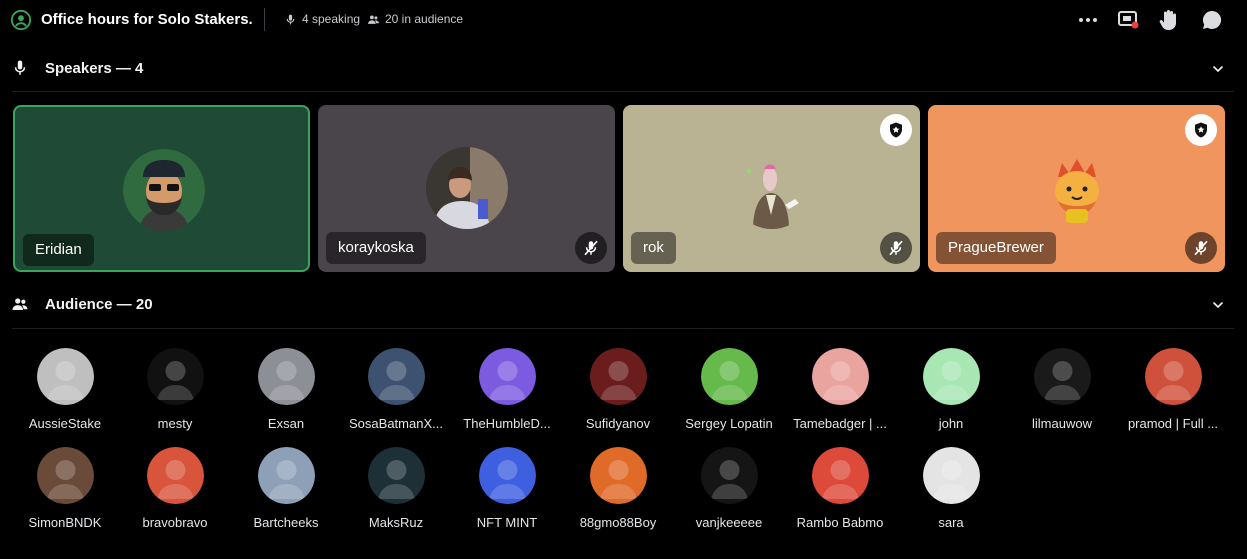 The width and height of the screenshot is (1247, 559). I want to click on audience-member: bravobravo, so click(175, 492).